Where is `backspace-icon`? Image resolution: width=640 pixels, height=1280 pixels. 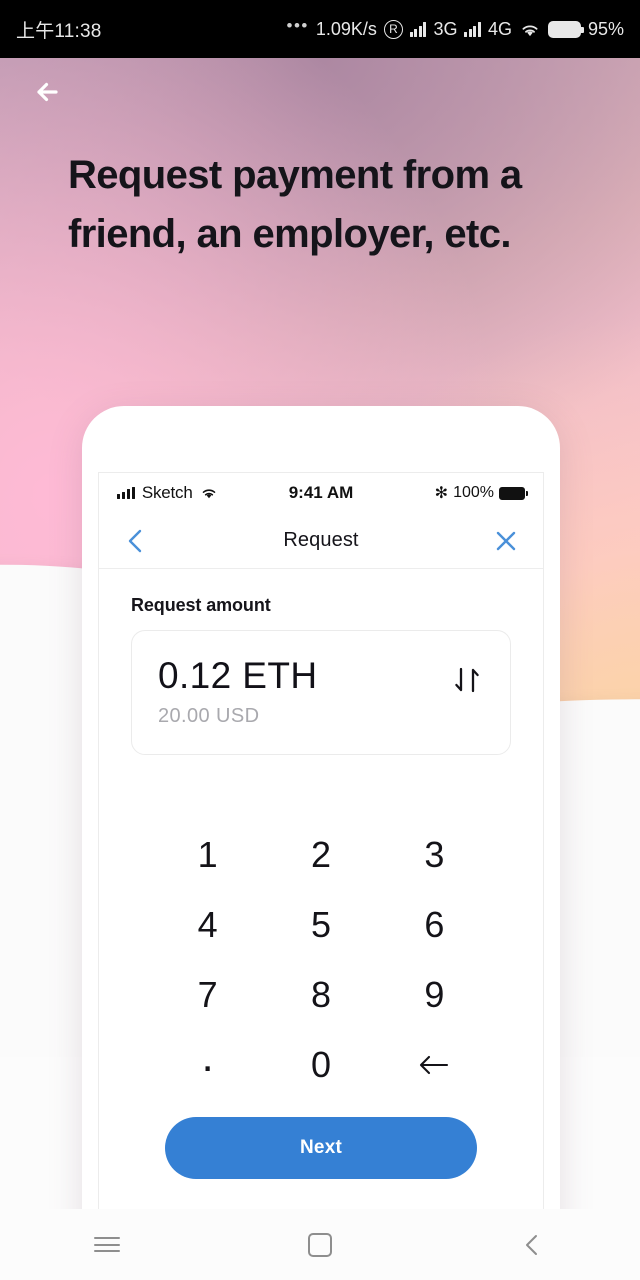
backspace-icon is located at coordinates (434, 1064).